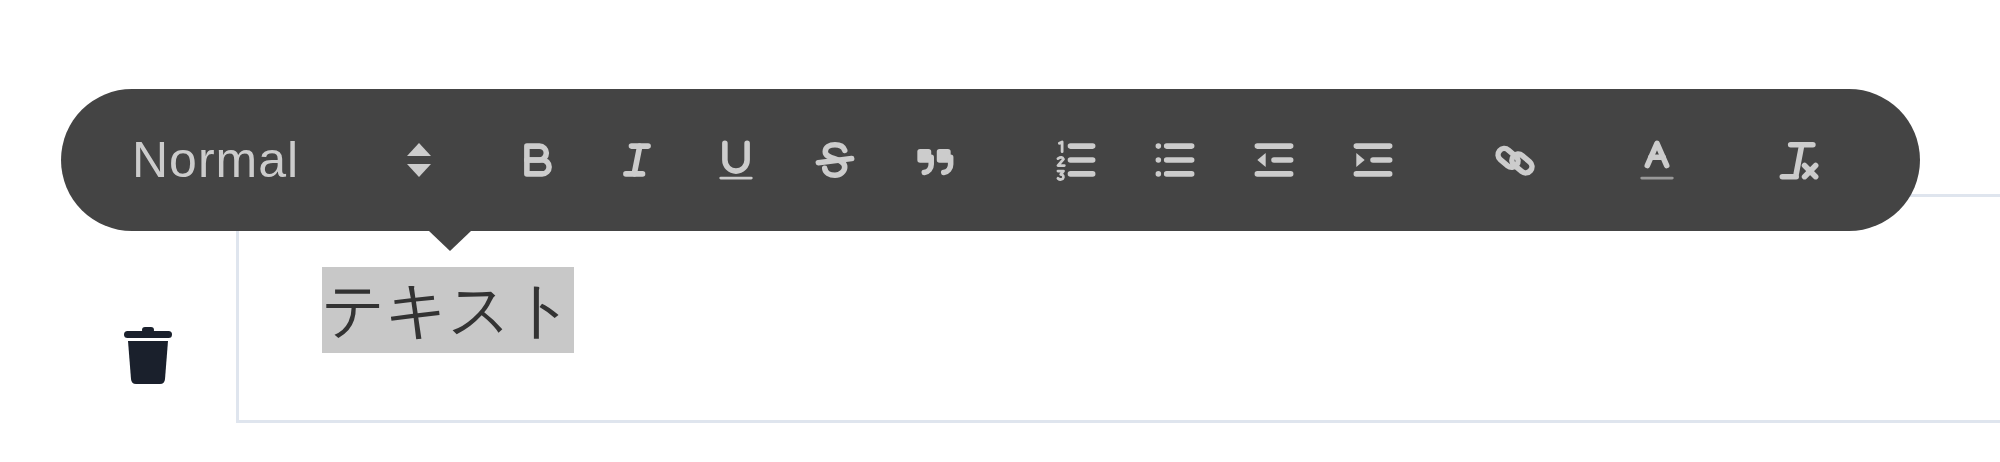 This screenshot has height=462, width=2000. I want to click on format-select: Normal, so click(282, 160).